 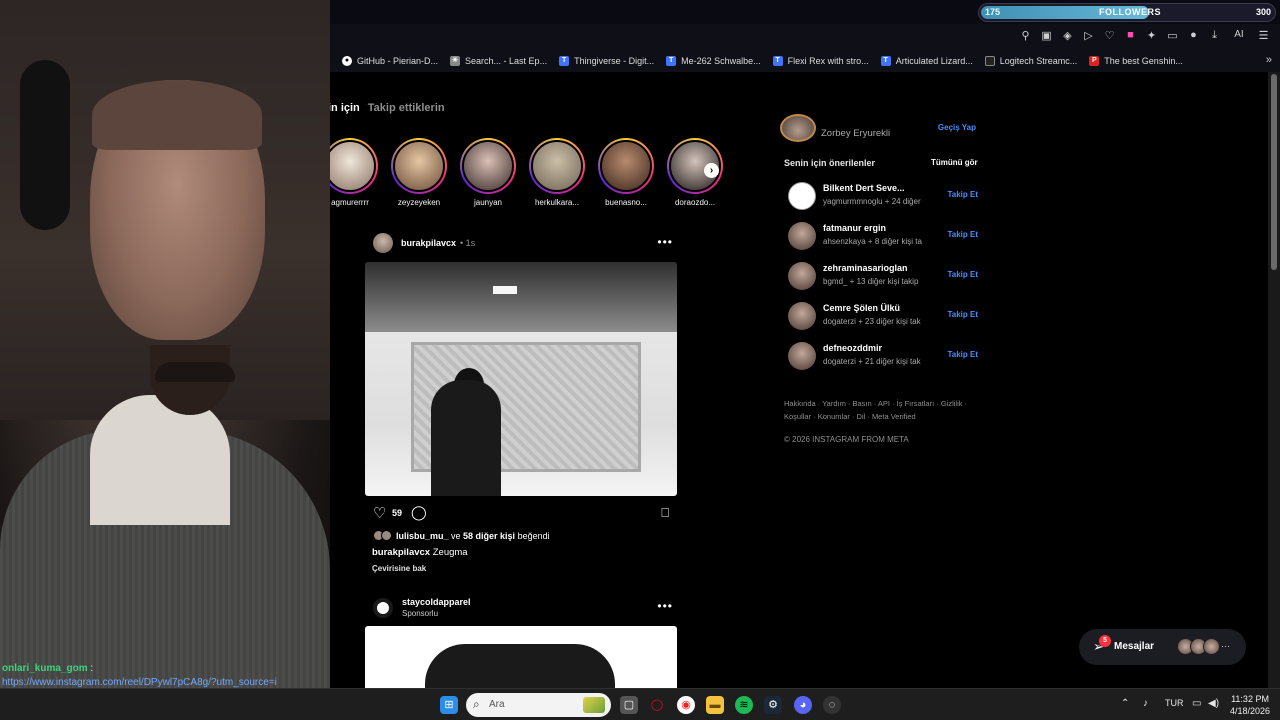 I want to click on scrollbar, so click(x=1274, y=380).